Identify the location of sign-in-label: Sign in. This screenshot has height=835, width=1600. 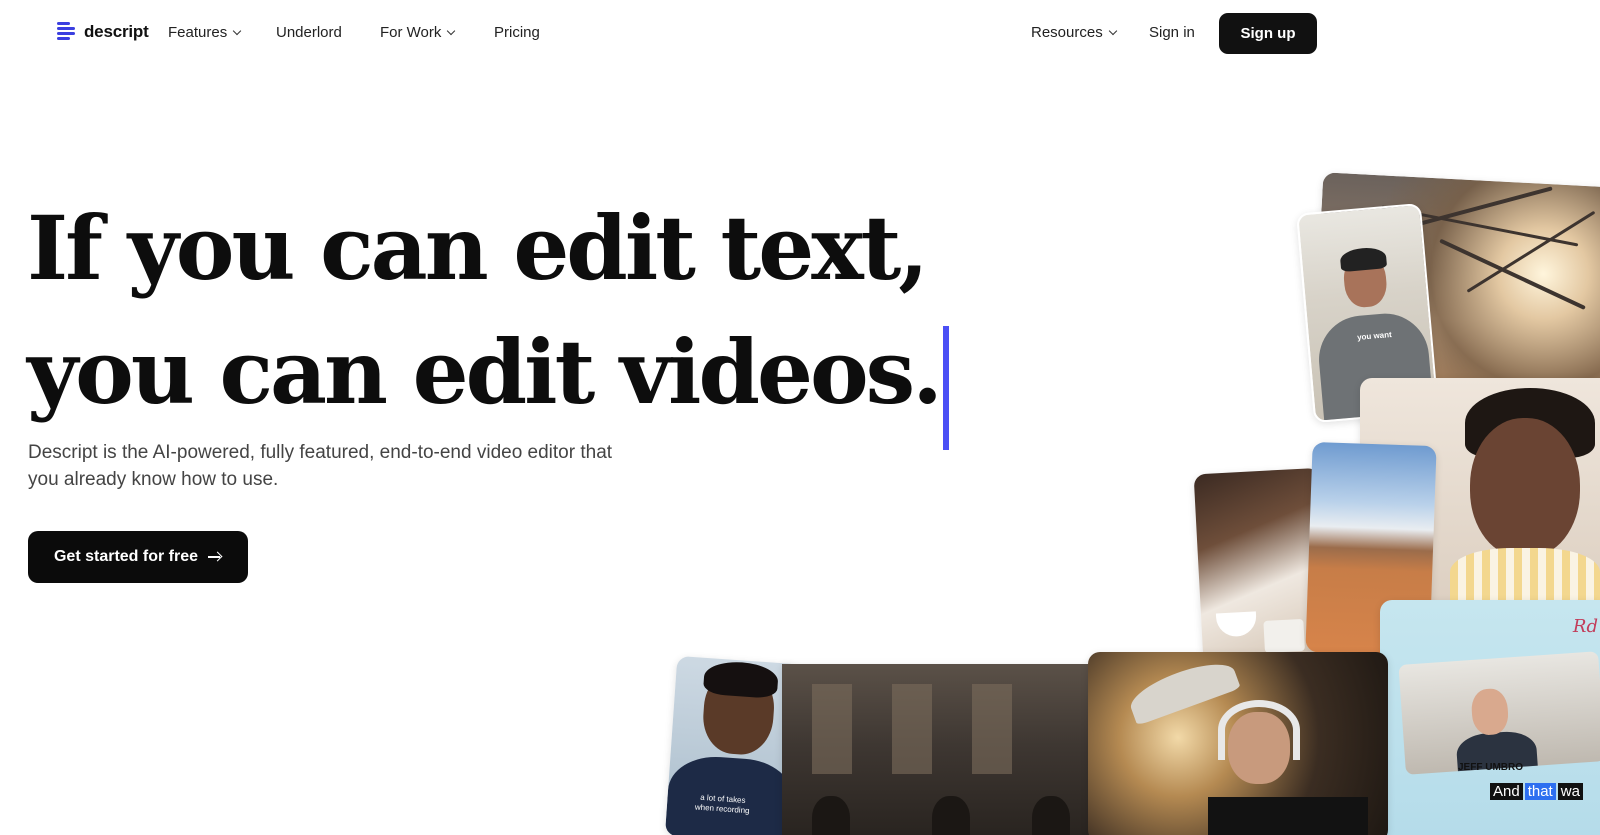
(1172, 32).